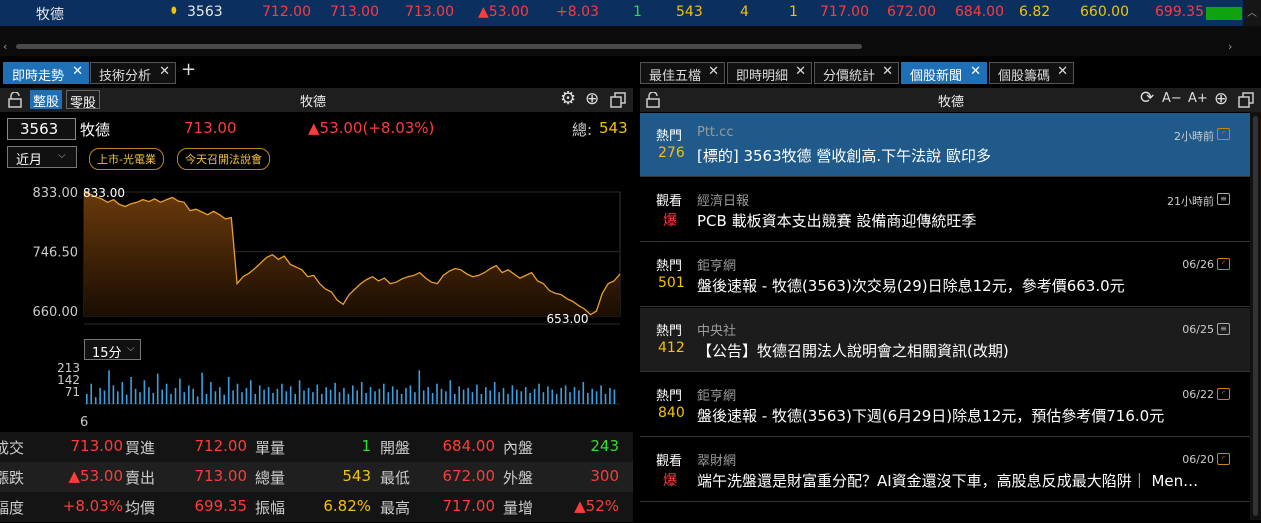 Image resolution: width=1261 pixels, height=523 pixels. What do you see at coordinates (46, 100) in the screenshot?
I see `board-lot-toggle: 整股` at bounding box center [46, 100].